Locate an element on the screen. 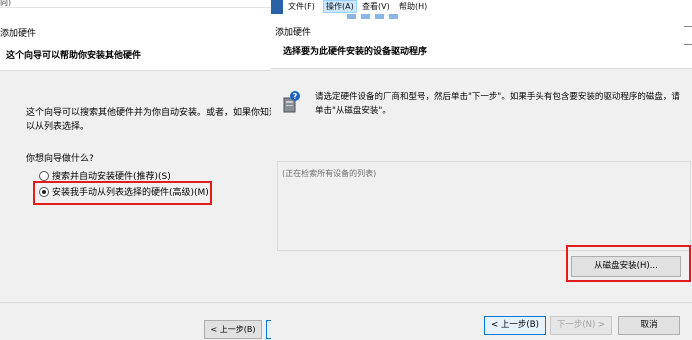 The height and width of the screenshot is (340, 692). left-description-line2: 以从列表选择。 is located at coordinates (58, 127).